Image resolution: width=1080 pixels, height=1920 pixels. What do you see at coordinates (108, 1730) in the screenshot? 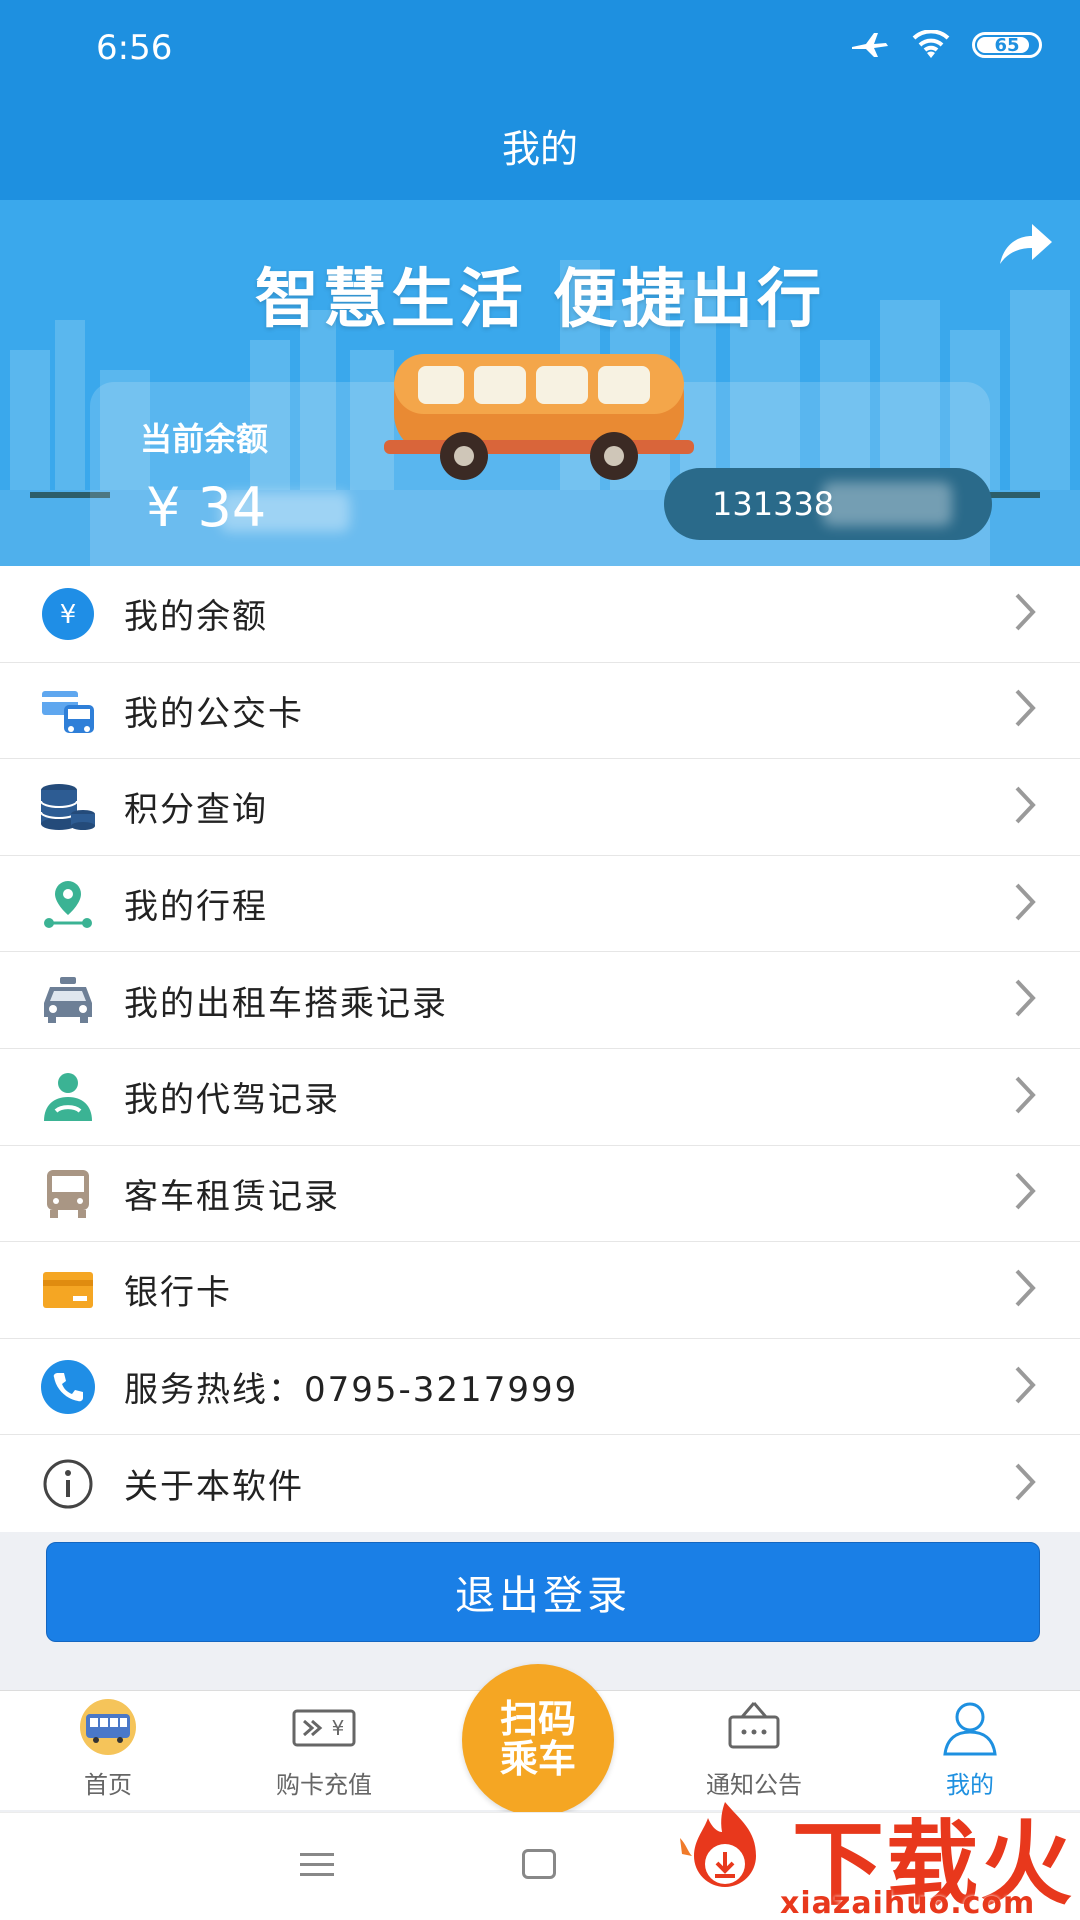
I see `home-bus-icon` at bounding box center [108, 1730].